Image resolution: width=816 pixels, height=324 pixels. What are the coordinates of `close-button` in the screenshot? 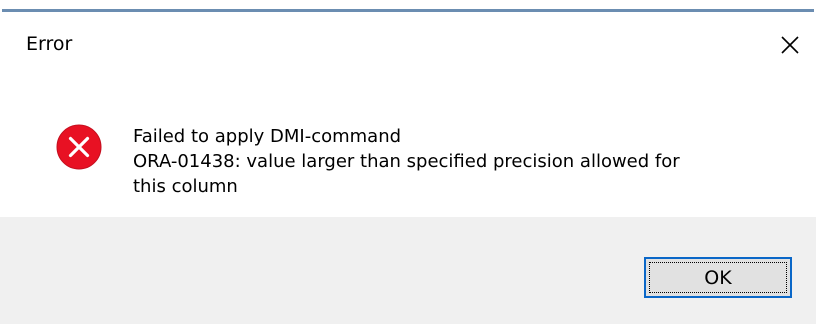 It's located at (790, 45).